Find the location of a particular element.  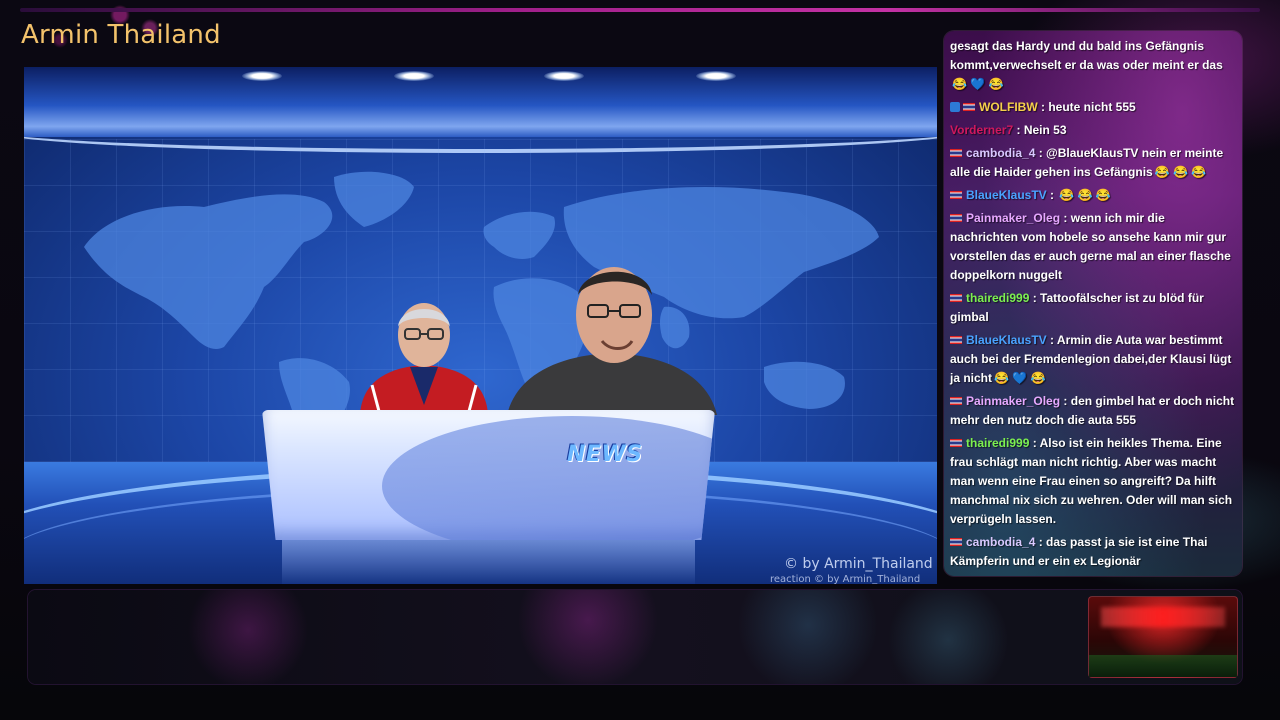

chat-text: heute nicht 555 is located at coordinates (1092, 107).